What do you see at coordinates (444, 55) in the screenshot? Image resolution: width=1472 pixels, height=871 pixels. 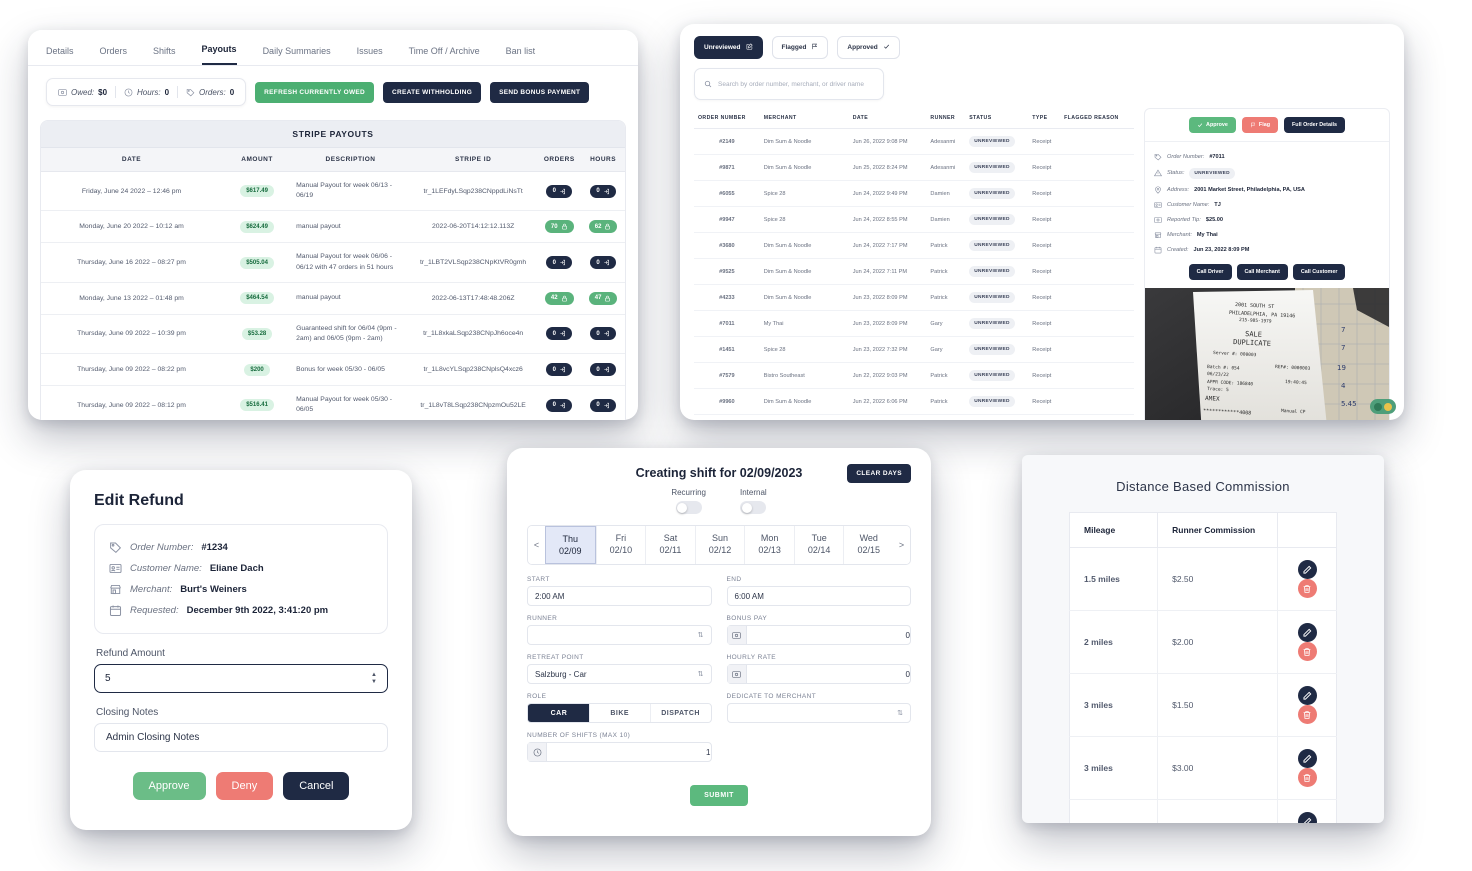 I see `tab-time-off-archive: Time Off / Archive` at bounding box center [444, 55].